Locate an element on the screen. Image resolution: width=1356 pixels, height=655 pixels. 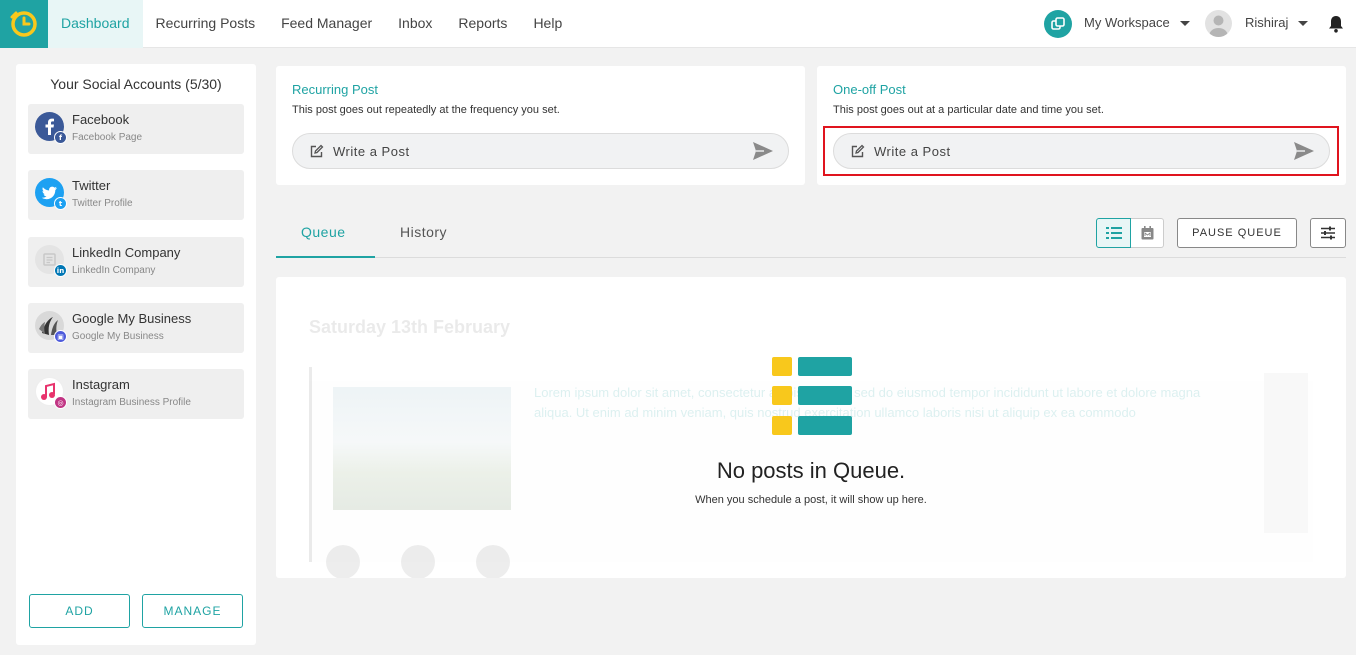
bell-icon is located at coordinates (1336, 26).